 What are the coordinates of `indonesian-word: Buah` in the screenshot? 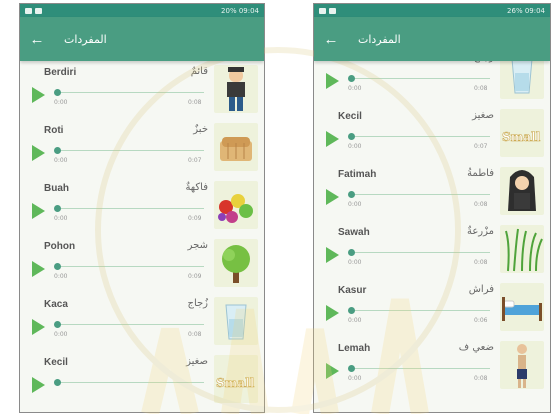 It's located at (56, 188).